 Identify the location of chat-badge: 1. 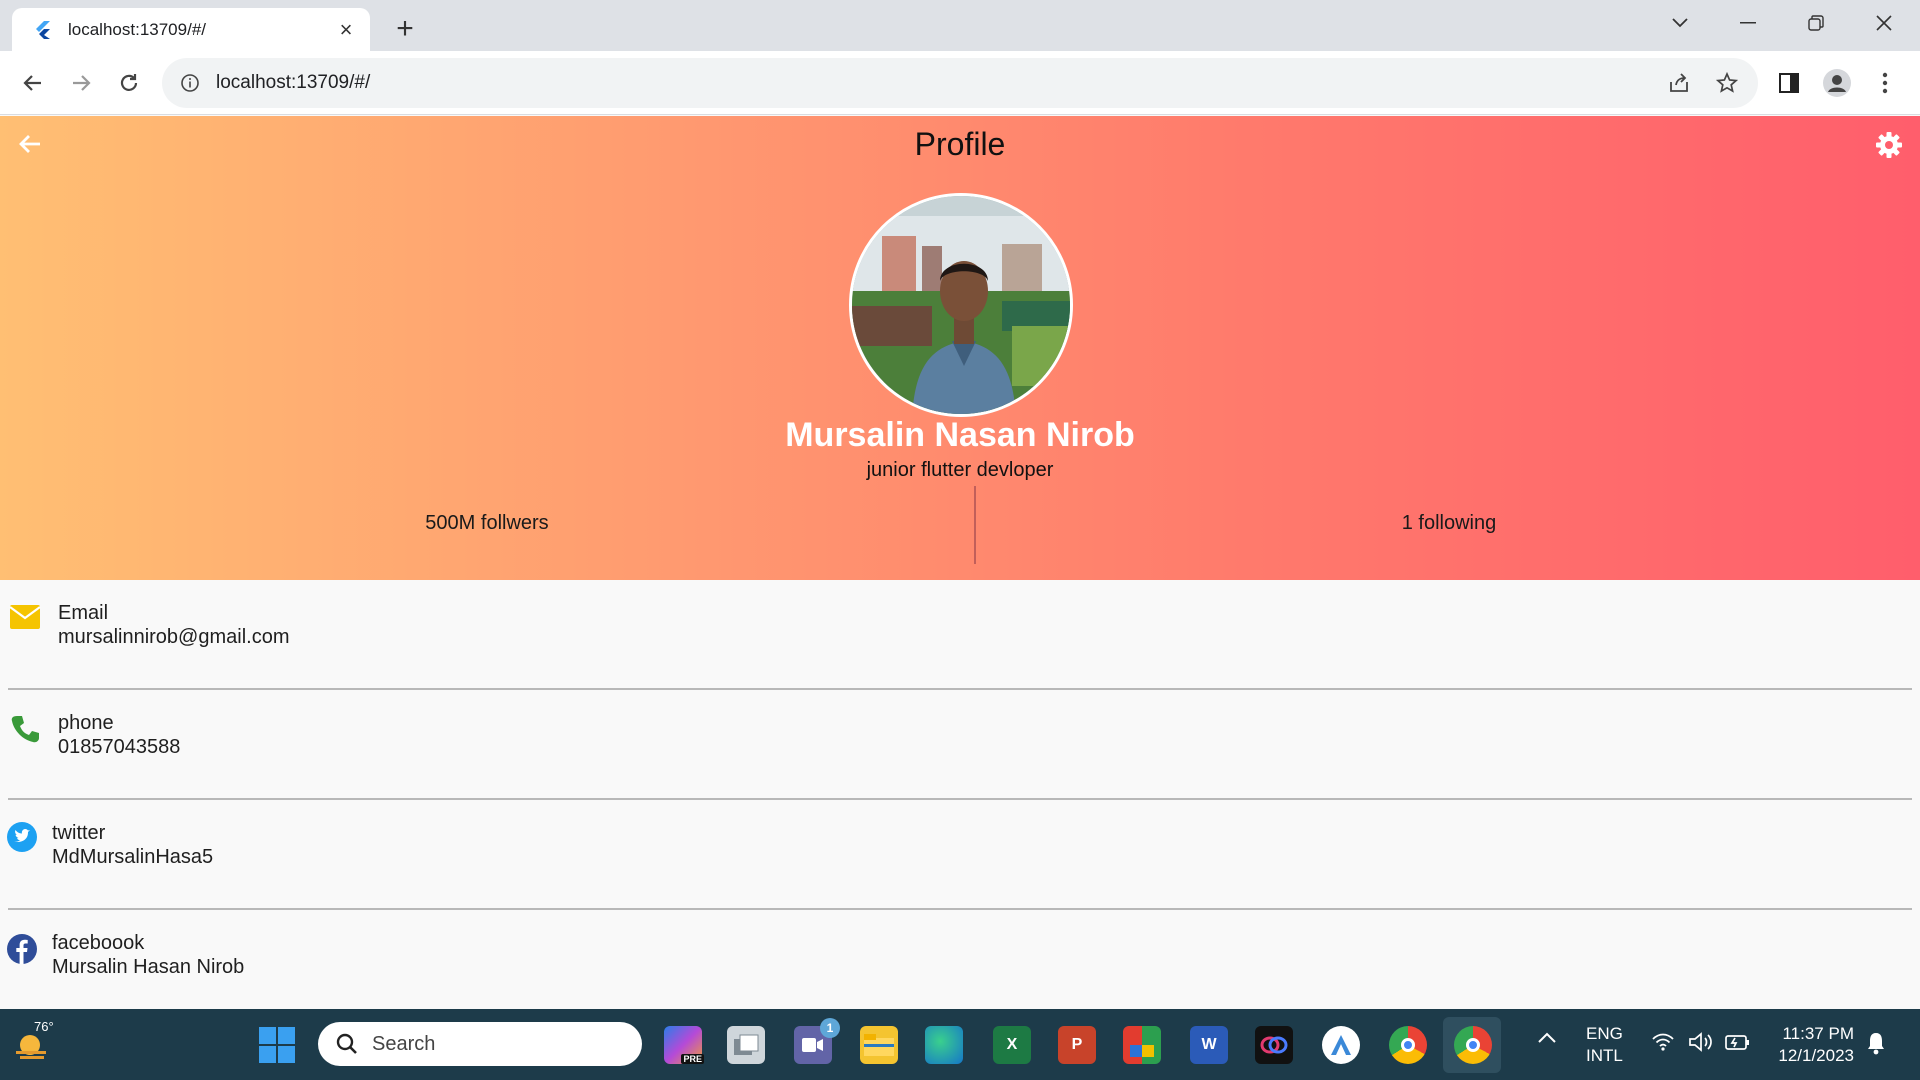
(830, 1028).